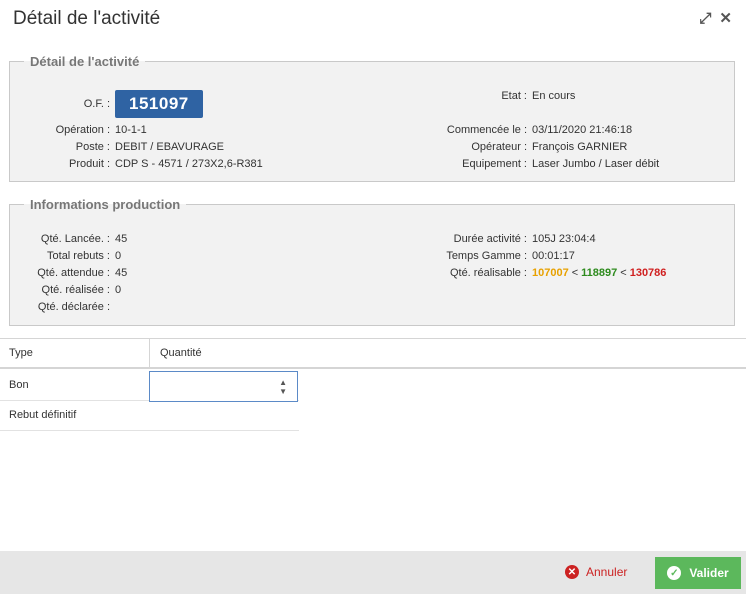 Image resolution: width=746 pixels, height=594 pixels. I want to click on operateur-value: François GARNIER, so click(580, 147).